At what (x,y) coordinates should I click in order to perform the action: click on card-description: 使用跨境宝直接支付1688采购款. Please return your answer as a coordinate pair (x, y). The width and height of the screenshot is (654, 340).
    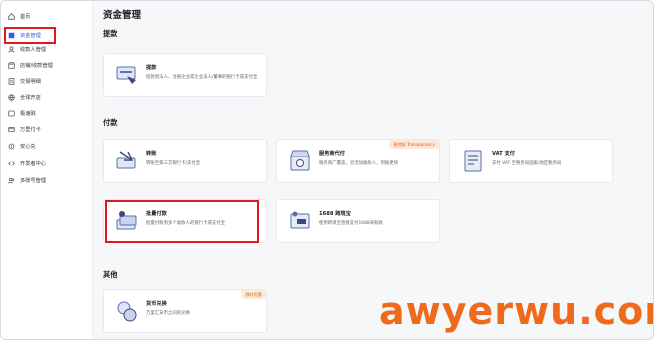
    Looking at the image, I should click on (351, 223).